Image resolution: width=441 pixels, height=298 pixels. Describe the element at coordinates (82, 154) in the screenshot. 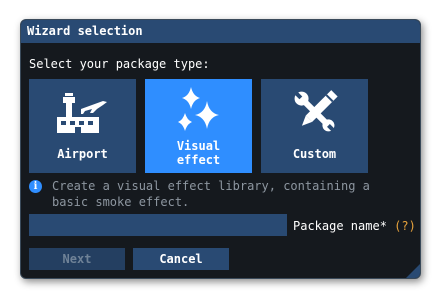

I see `tile-airport-label: Airport` at that location.